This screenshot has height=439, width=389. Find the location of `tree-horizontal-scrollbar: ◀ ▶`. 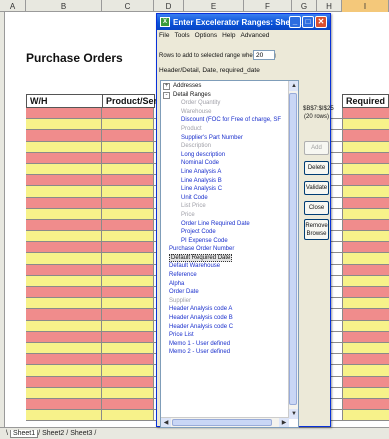

tree-horizontal-scrollbar: ◀ ▶ is located at coordinates (225, 422).